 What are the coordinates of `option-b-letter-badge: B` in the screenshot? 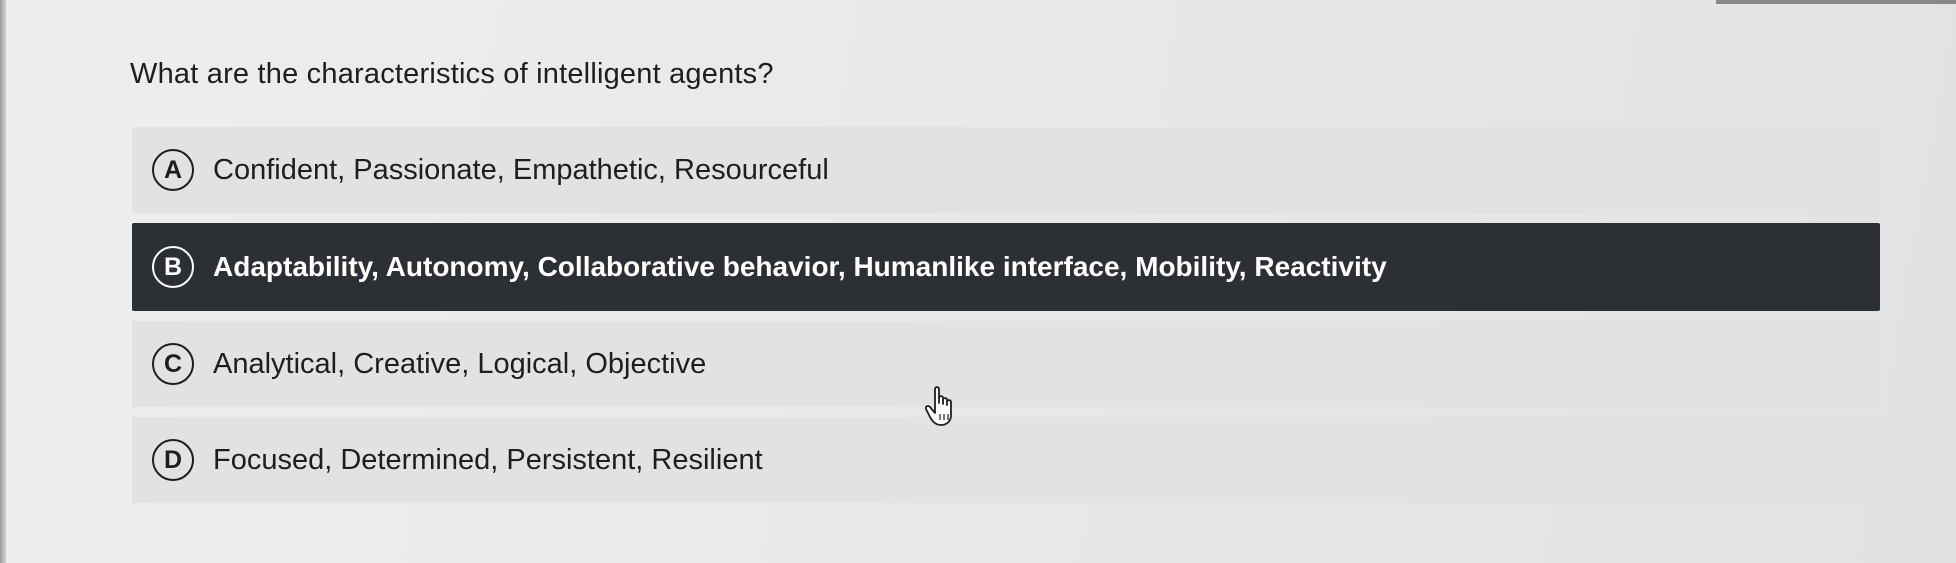 It's located at (173, 267).